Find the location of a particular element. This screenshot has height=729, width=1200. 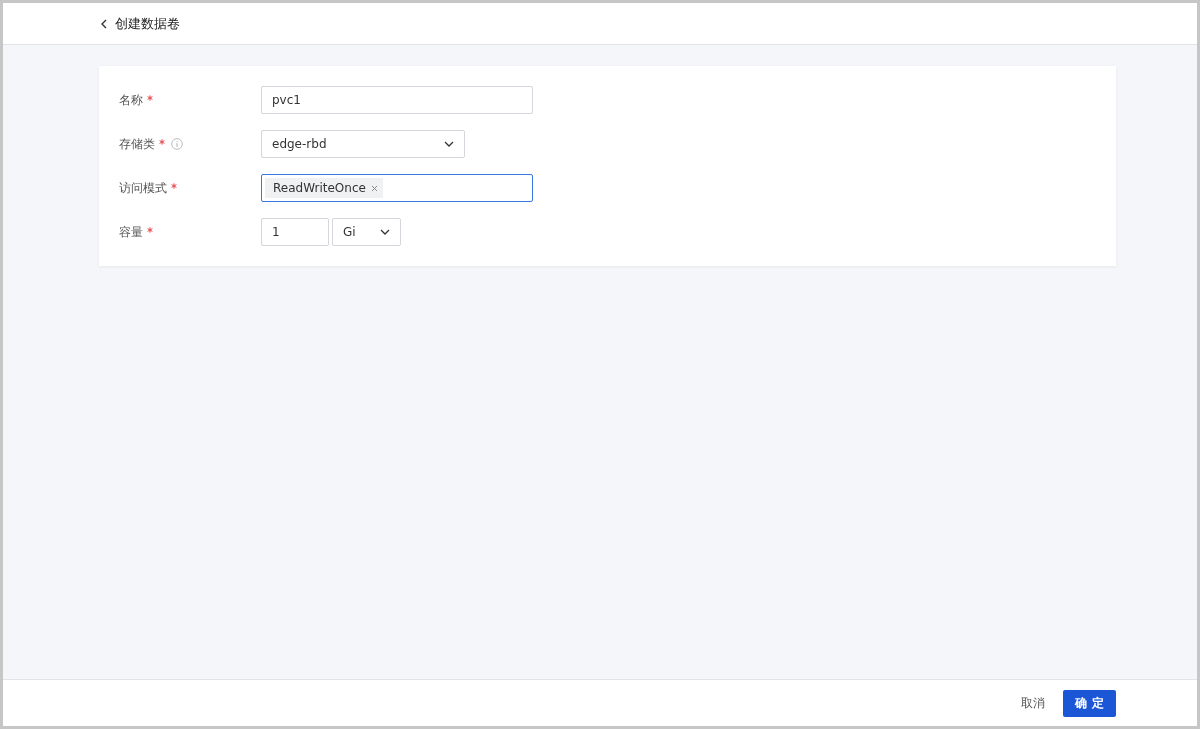

confirm-button: 确 定 is located at coordinates (1089, 703).